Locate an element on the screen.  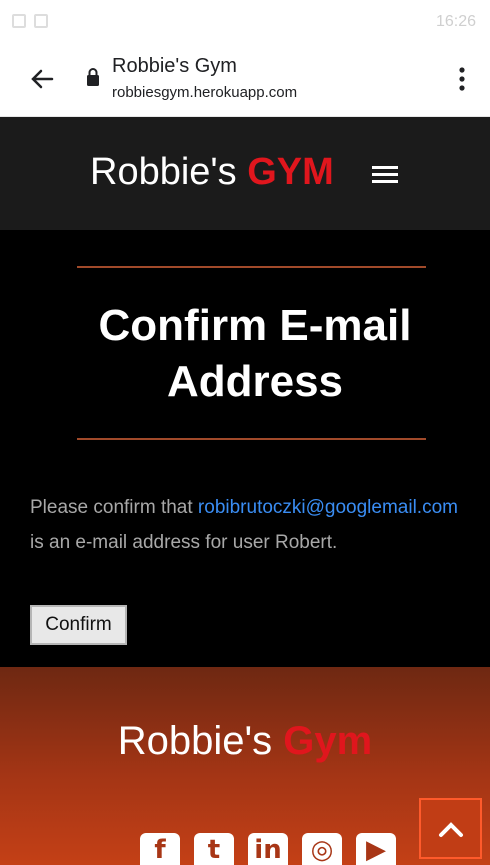
chevron-up-icon is located at coordinates (450, 829).